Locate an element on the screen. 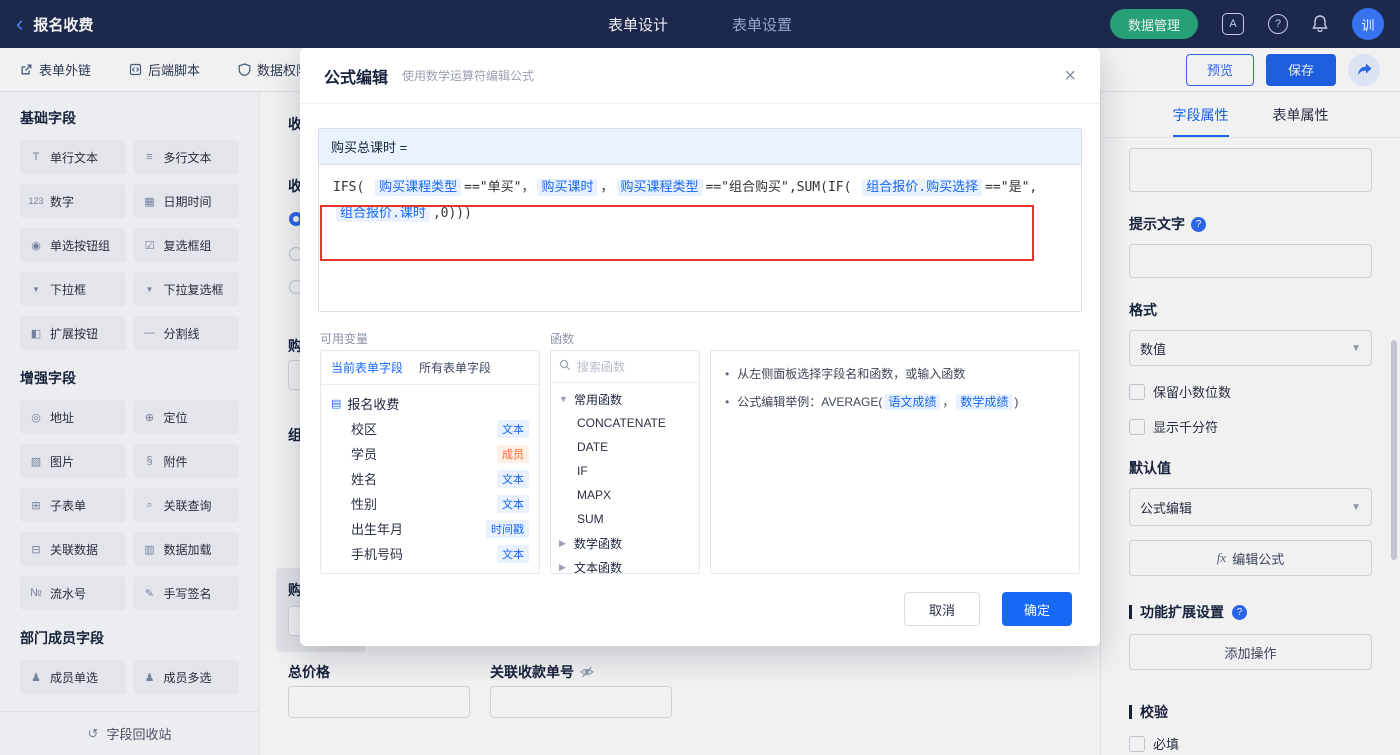 The image size is (1400, 755). variable-item: 校区 文本 is located at coordinates (430, 428).